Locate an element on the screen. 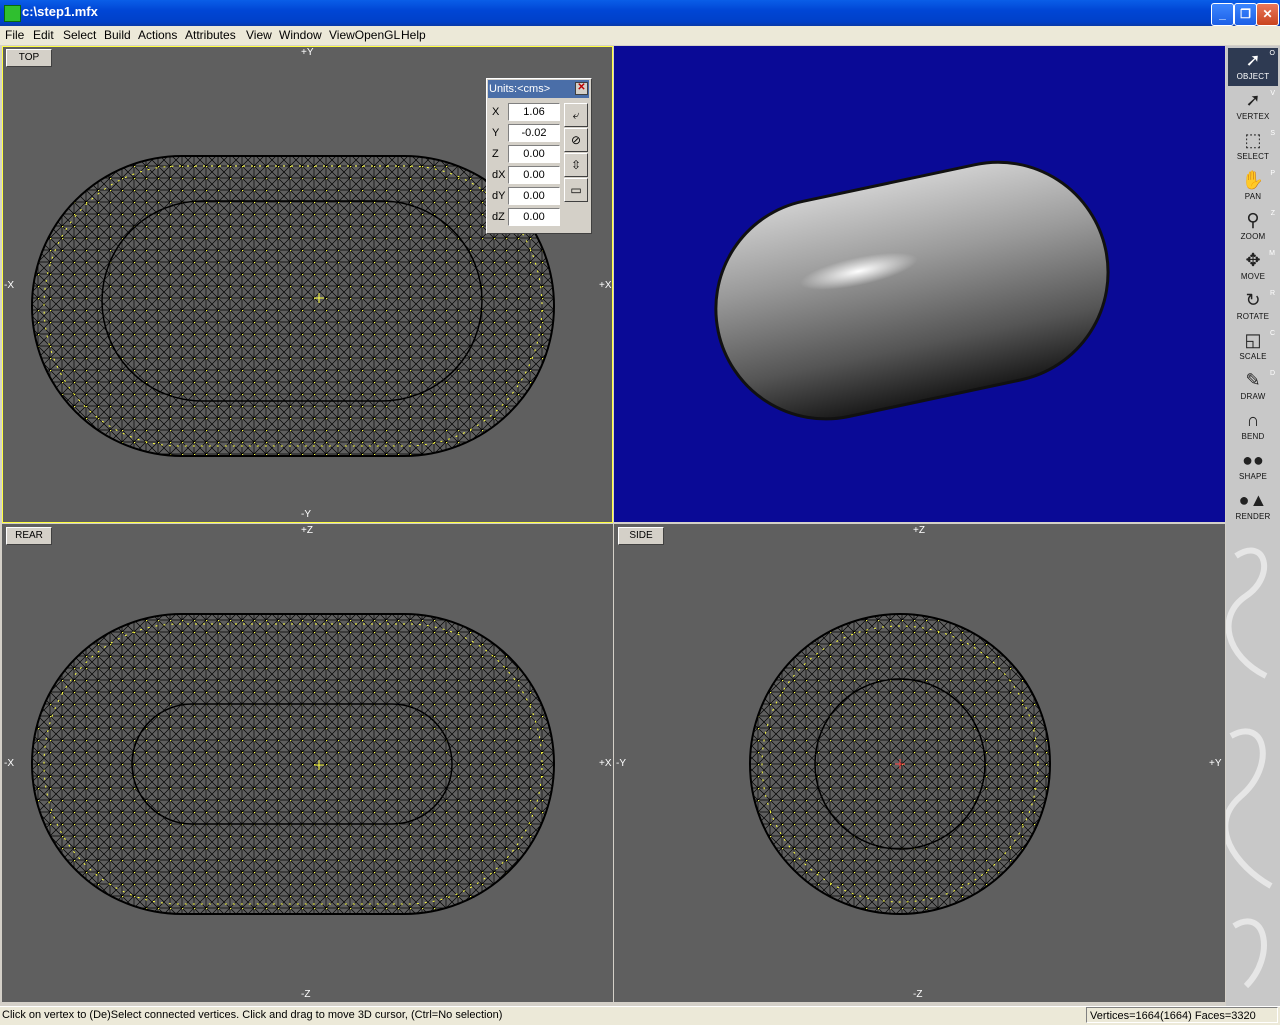 The width and height of the screenshot is (1280, 1025). menu-attributes: Attributes is located at coordinates (210, 35).